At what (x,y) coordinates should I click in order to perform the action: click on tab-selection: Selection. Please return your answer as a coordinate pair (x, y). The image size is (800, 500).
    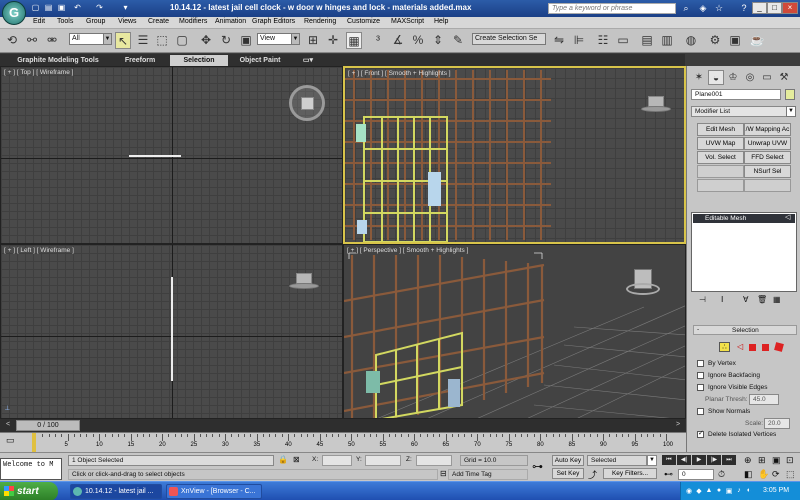
    Looking at the image, I should click on (199, 60).